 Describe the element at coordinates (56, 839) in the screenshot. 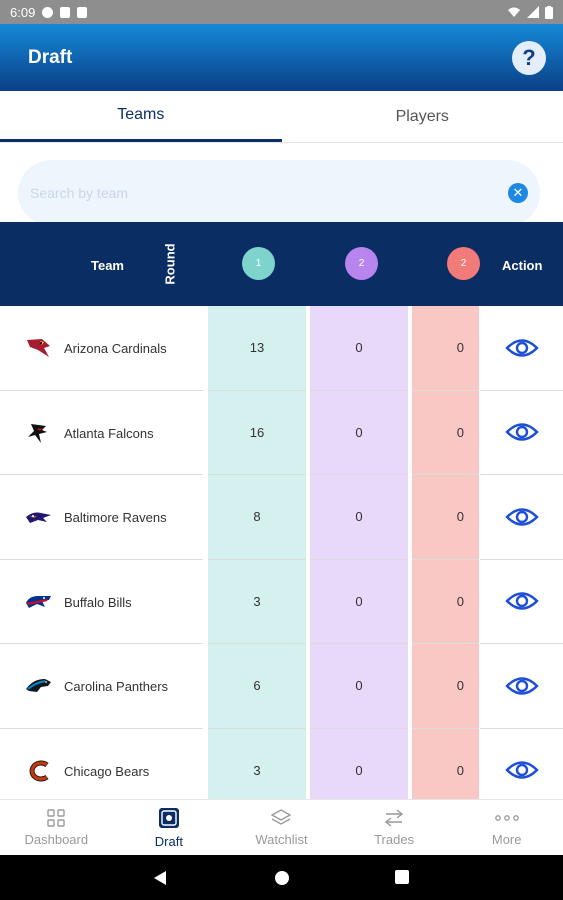

I see `nav-label: Dashboard` at that location.